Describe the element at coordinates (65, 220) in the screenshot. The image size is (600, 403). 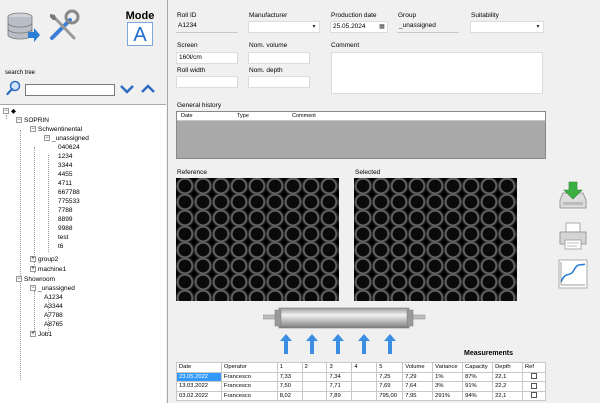
I see `tree-leaf: 8899` at that location.